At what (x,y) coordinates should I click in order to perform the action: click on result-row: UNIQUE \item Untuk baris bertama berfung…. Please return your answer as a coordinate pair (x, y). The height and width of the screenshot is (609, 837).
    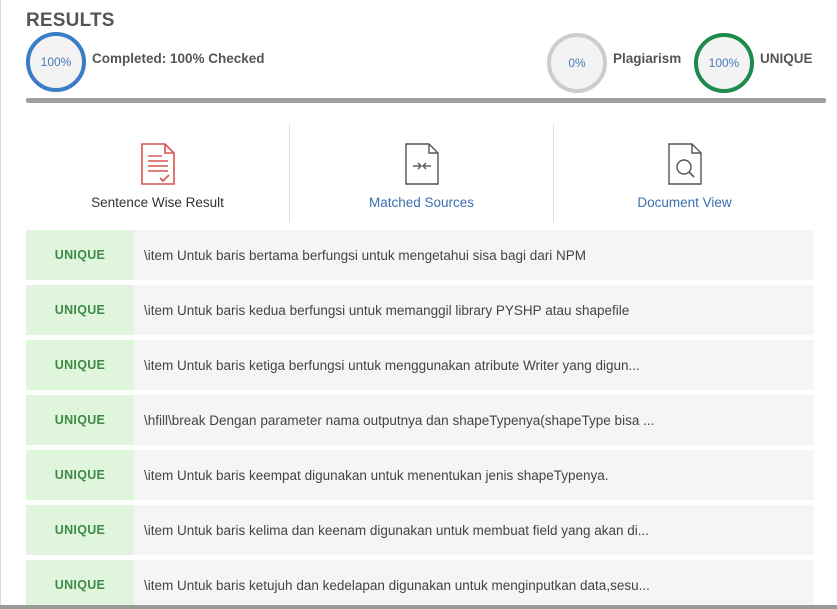
    Looking at the image, I should click on (420, 255).